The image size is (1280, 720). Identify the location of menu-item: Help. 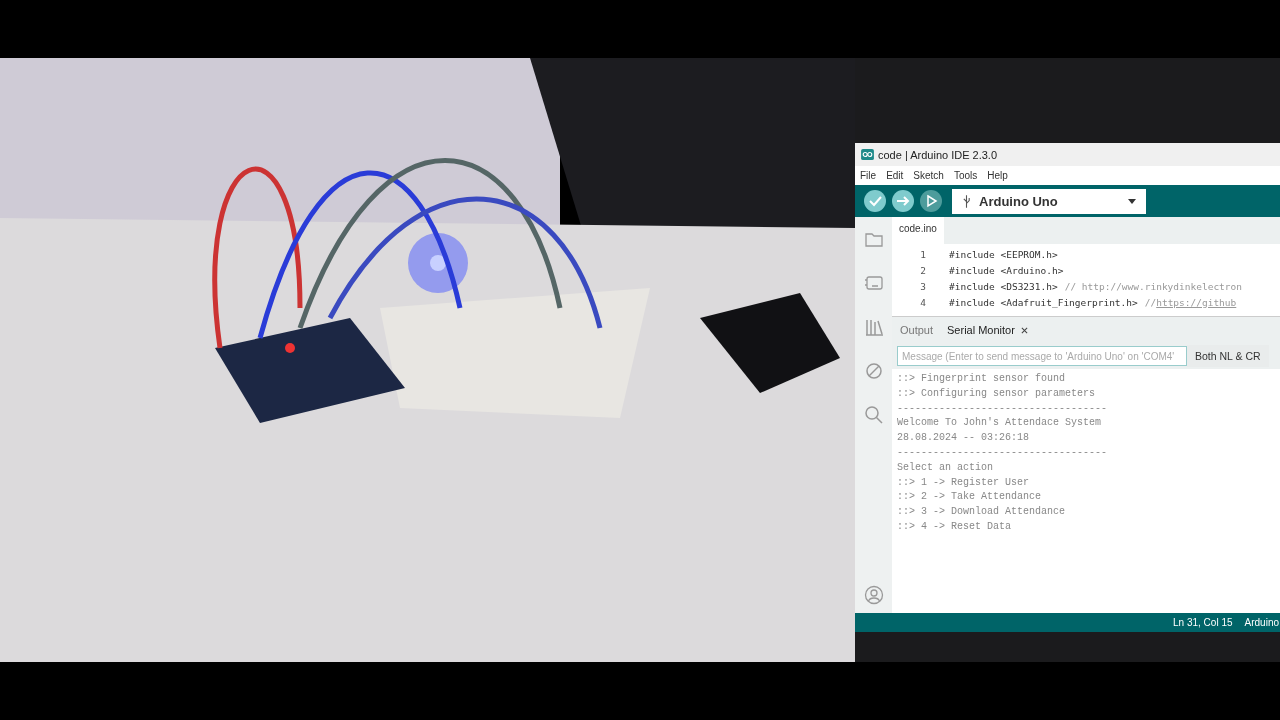
(997, 175).